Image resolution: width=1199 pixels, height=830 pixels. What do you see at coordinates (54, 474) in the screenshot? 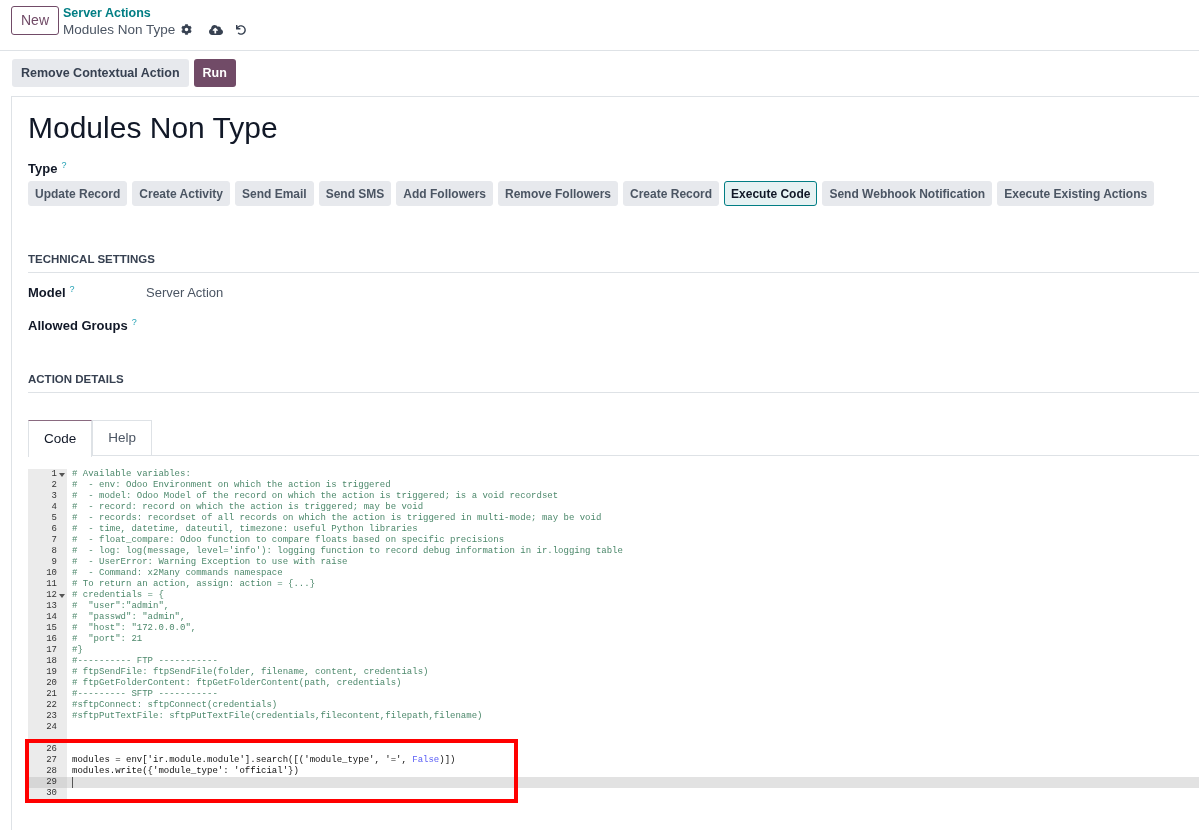
I see `line-number: 1` at bounding box center [54, 474].